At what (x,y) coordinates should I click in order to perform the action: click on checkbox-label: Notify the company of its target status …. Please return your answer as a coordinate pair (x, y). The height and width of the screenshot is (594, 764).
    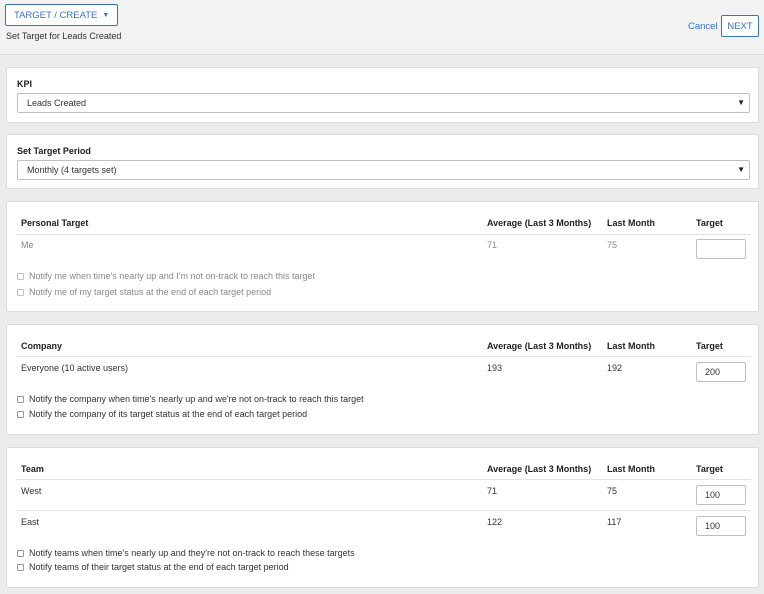
    Looking at the image, I should click on (168, 414).